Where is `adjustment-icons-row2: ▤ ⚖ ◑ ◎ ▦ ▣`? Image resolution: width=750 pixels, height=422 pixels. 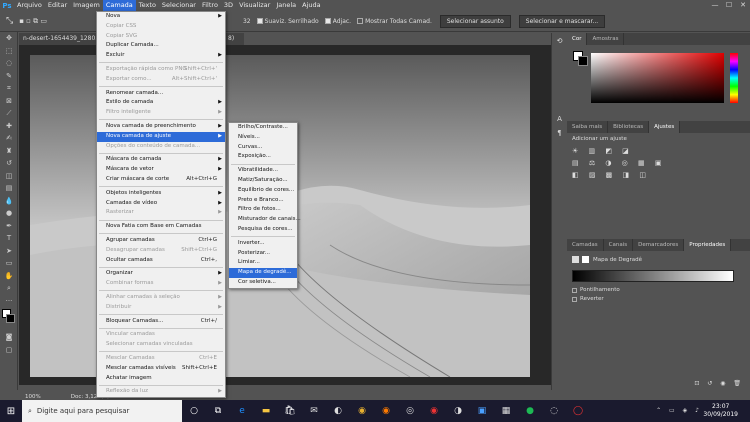
adjustment-icons-row2: ▤ ⚖ ◑ ◎ ▦ ▣ is located at coordinates (658, 163).